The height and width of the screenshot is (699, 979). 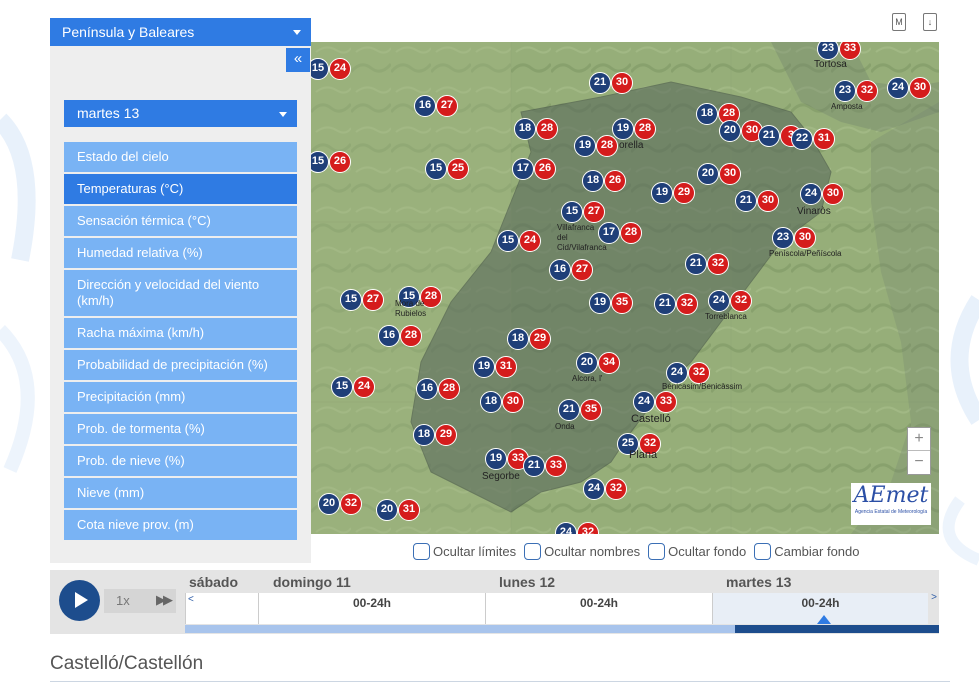 What do you see at coordinates (546, 466) in the screenshot?
I see `station-marker: 21 33` at bounding box center [546, 466].